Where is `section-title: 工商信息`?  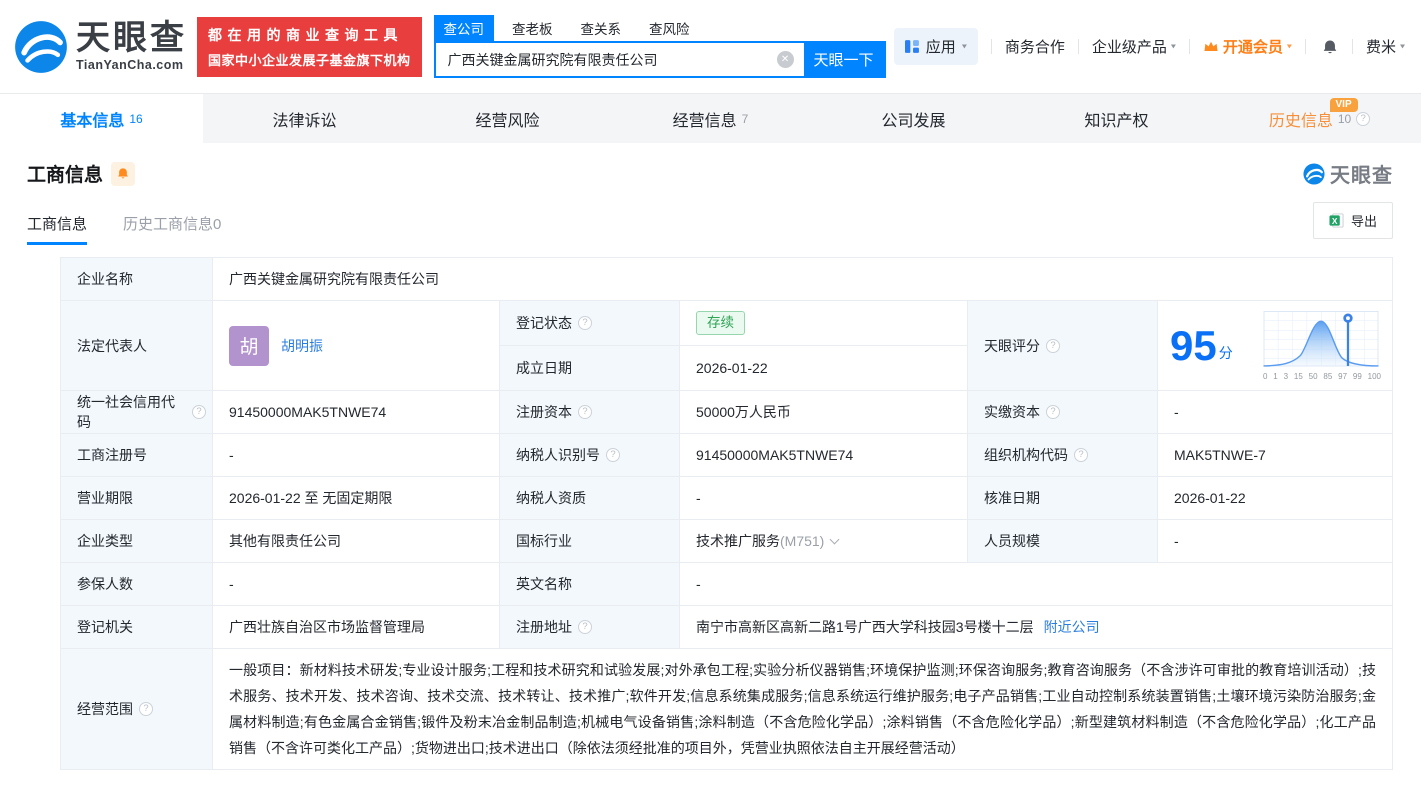 section-title: 工商信息 is located at coordinates (65, 175).